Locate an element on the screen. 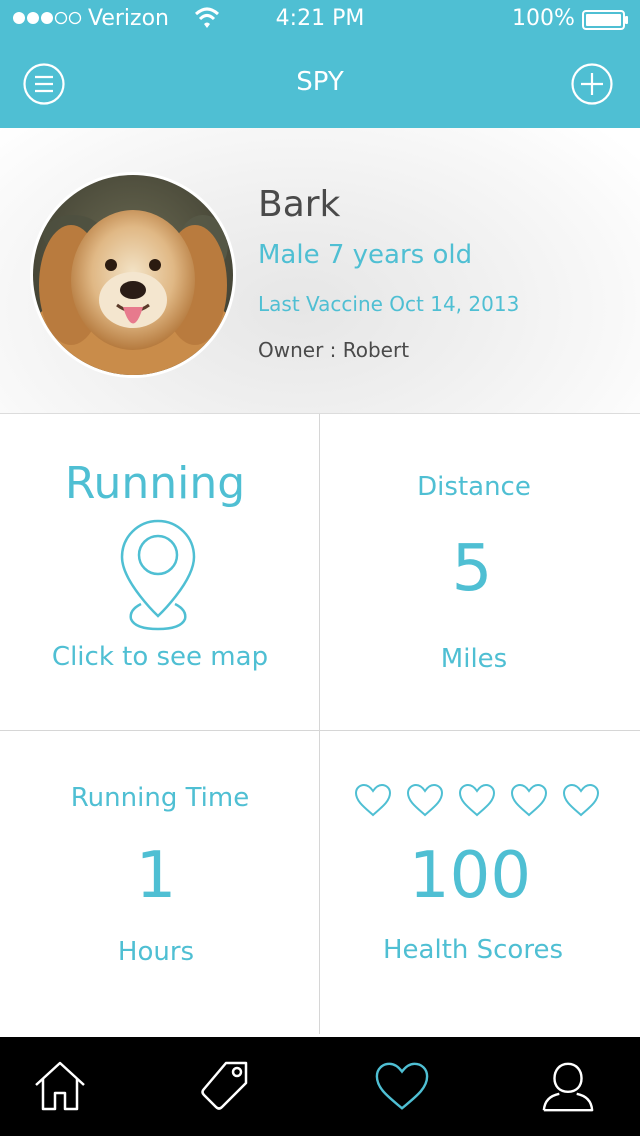 The height and width of the screenshot is (1136, 640). navigation-bar: SPY is located at coordinates (320, 84).